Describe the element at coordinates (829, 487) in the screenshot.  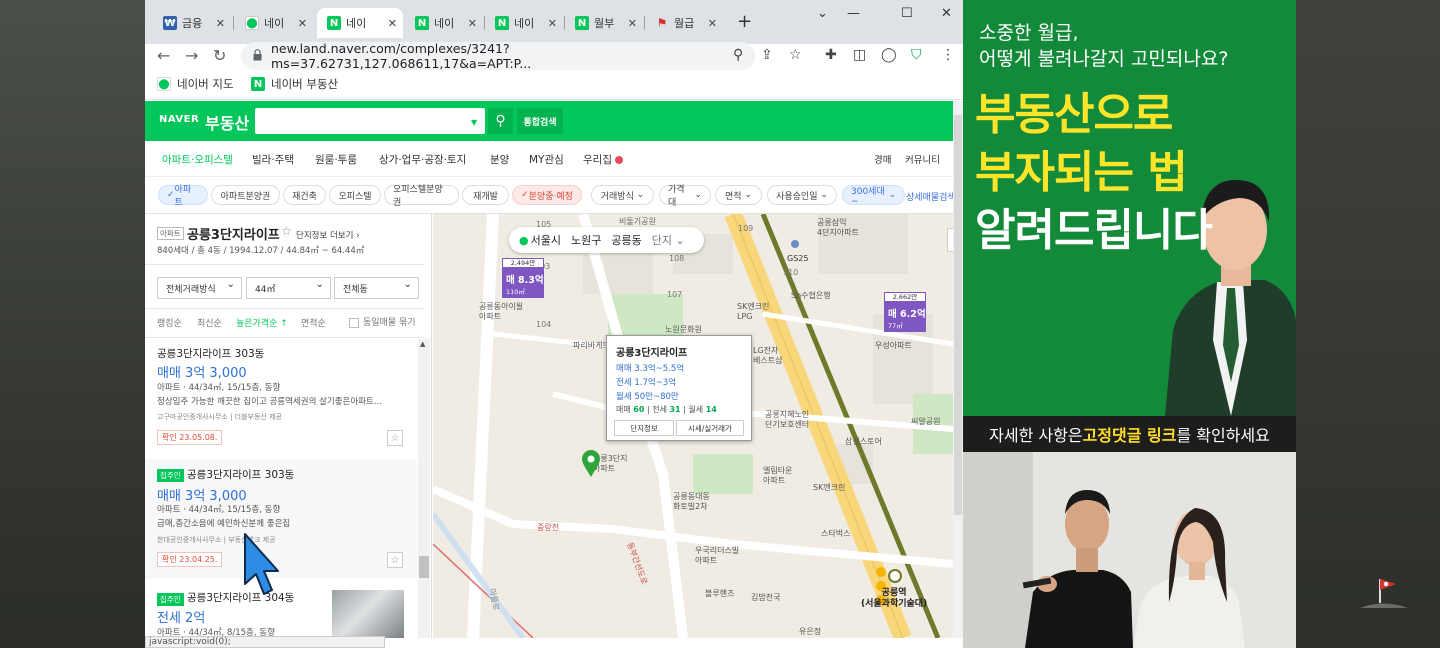
I see `map-label: SK엔크린` at that location.